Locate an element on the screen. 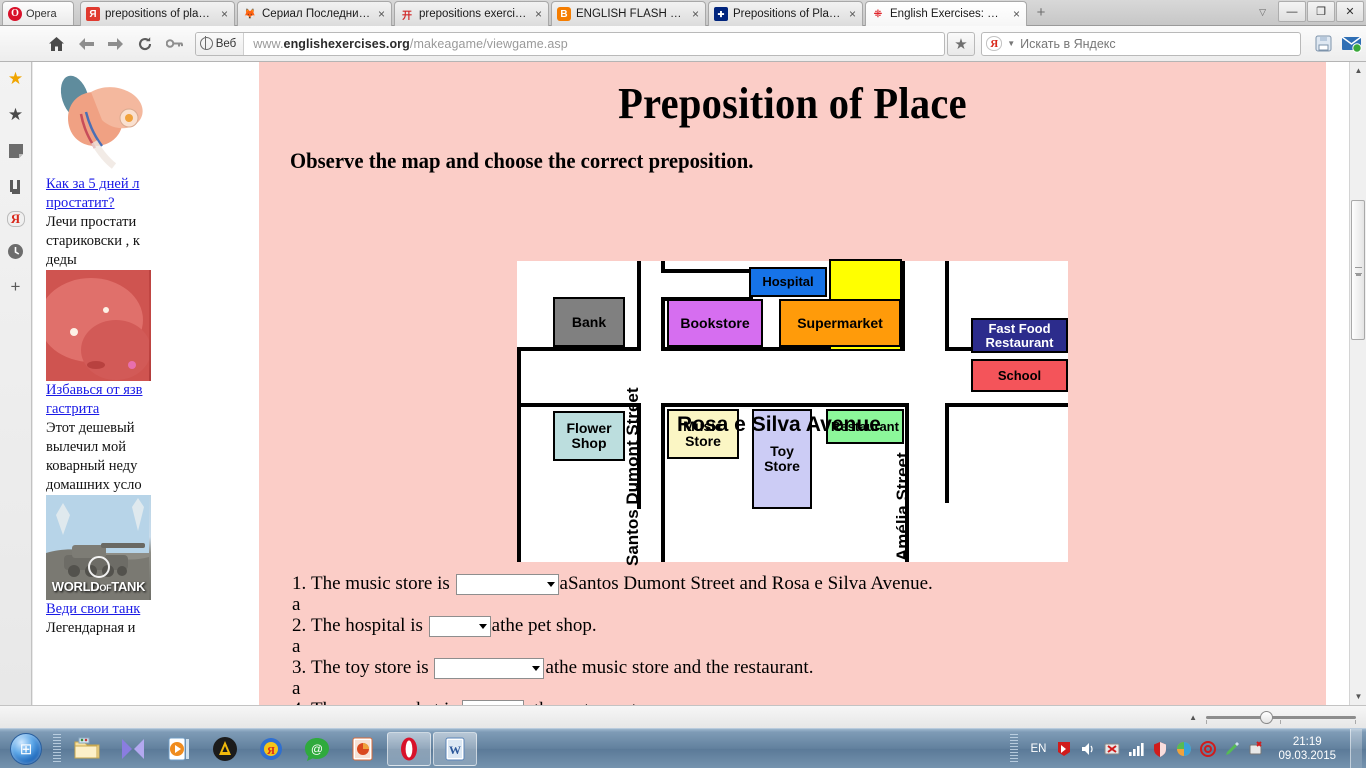 This screenshot has width=1366, height=769. status-bar: ▲ is located at coordinates (683, 716).